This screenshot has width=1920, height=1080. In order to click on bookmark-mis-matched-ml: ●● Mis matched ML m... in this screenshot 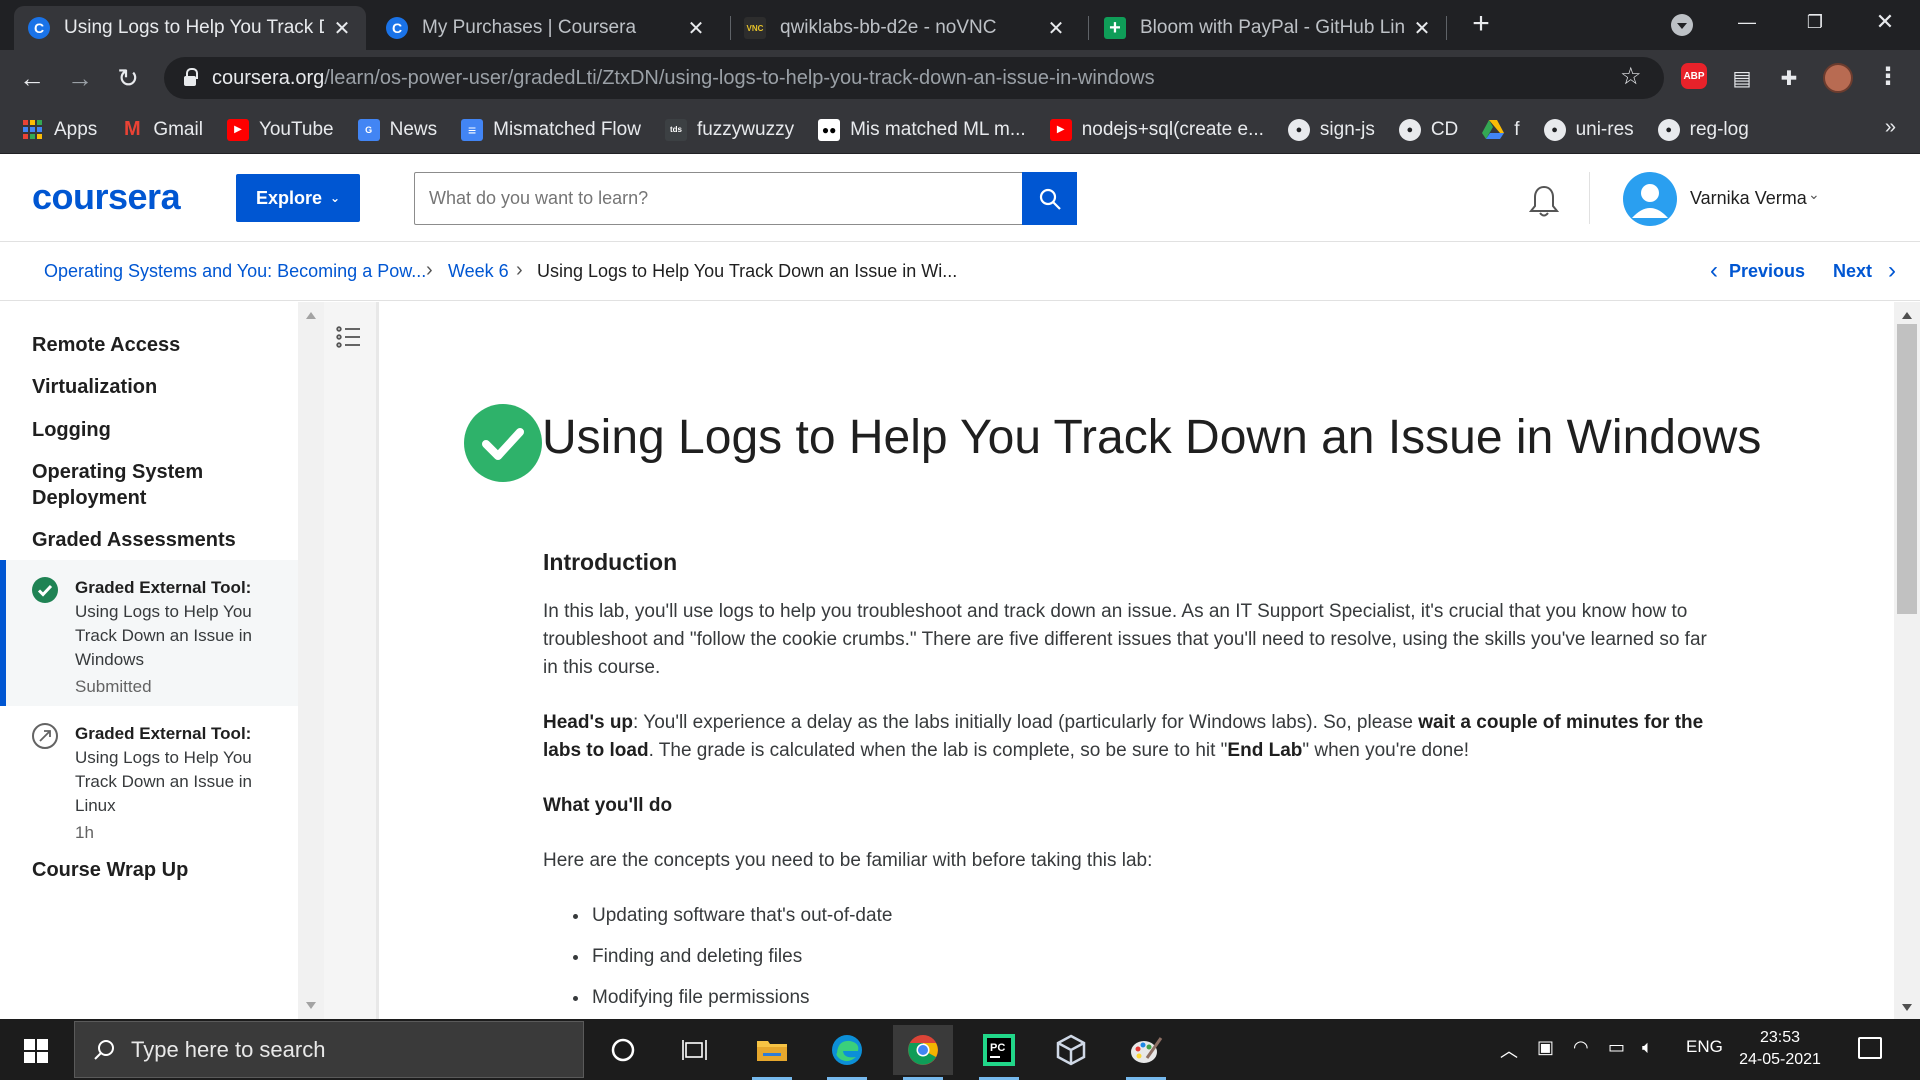, I will do `click(922, 129)`.